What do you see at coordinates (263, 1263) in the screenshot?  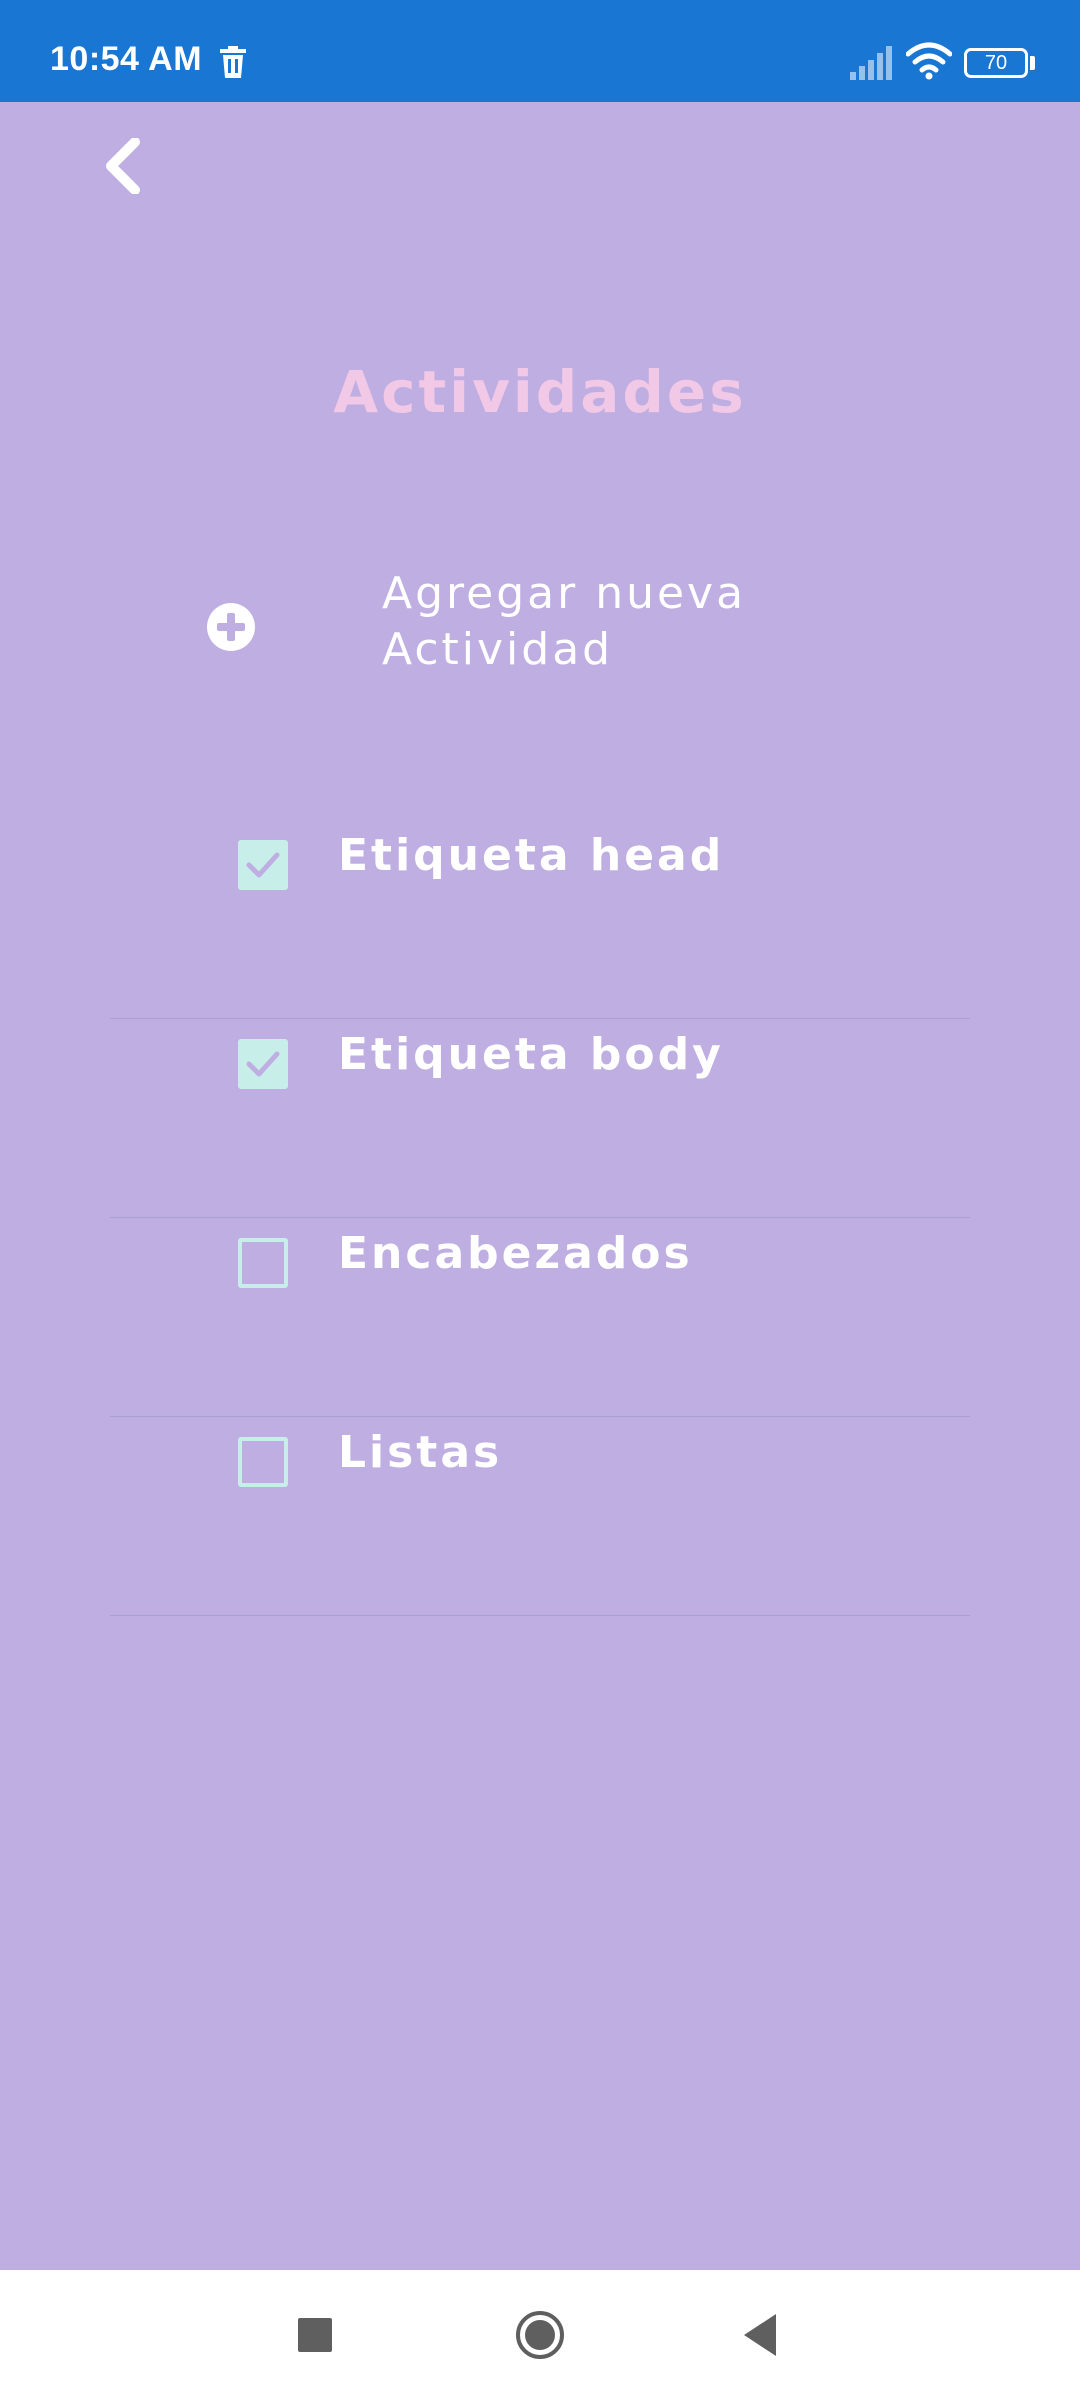 I see `checkbox-encabezados` at bounding box center [263, 1263].